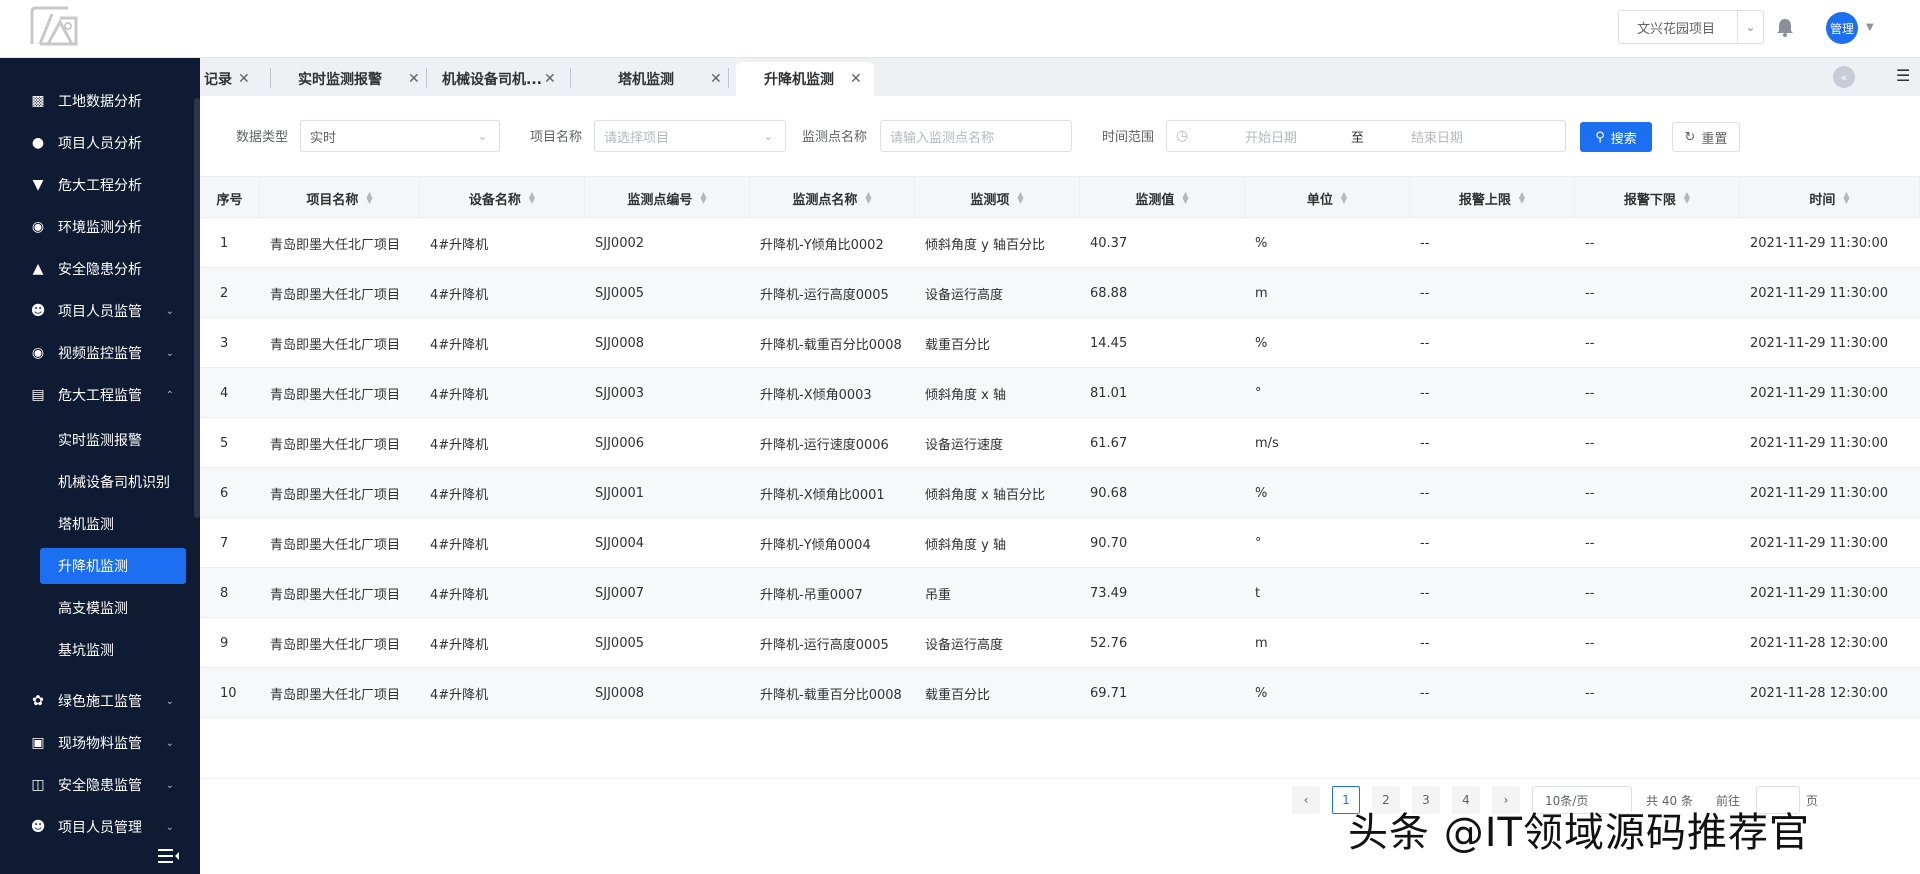 Image resolution: width=1920 pixels, height=874 pixels. What do you see at coordinates (1327, 198) in the screenshot?
I see `header-col-unit: 单位 ▲ ▼` at bounding box center [1327, 198].